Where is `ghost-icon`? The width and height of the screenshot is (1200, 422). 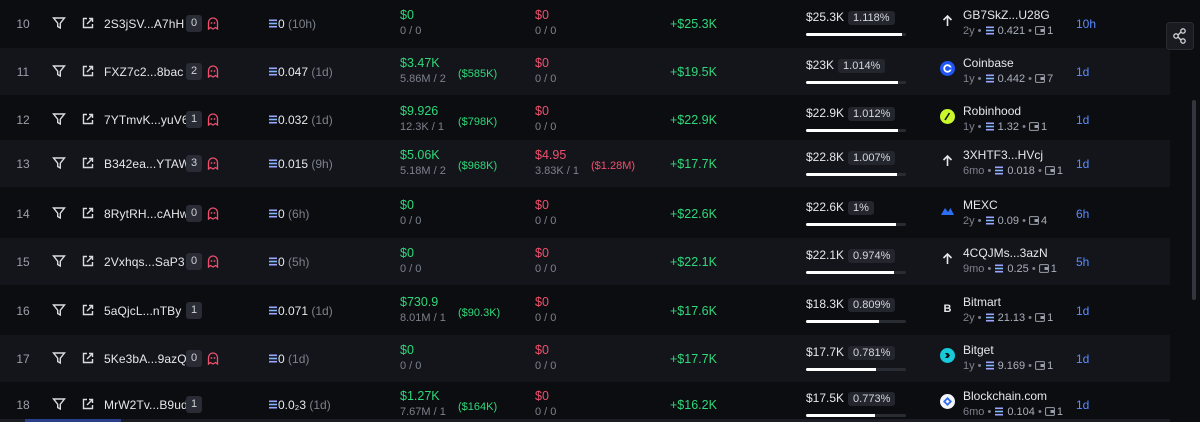
ghost-icon is located at coordinates (213, 72).